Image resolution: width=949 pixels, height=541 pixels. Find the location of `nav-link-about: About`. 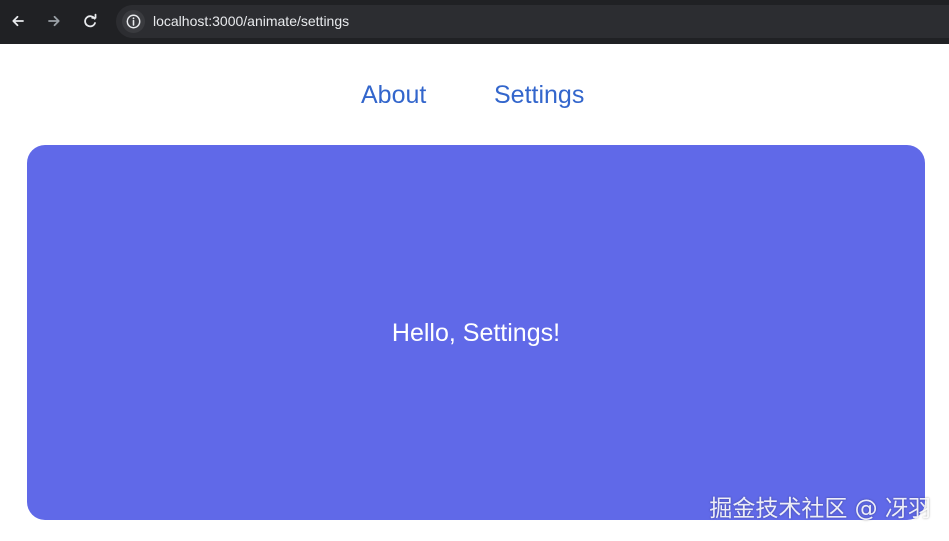

nav-link-about: About is located at coordinates (393, 95).